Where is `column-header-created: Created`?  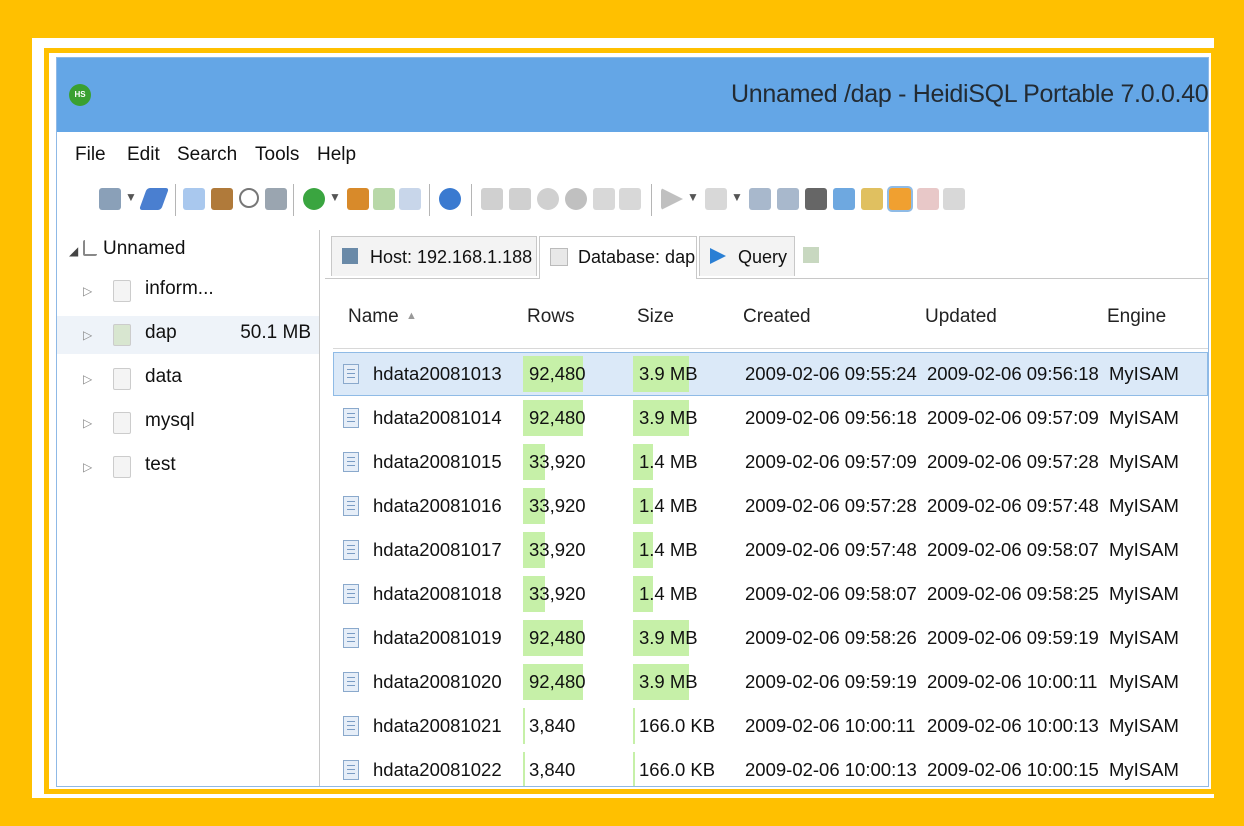
column-header-created: Created is located at coordinates (828, 317).